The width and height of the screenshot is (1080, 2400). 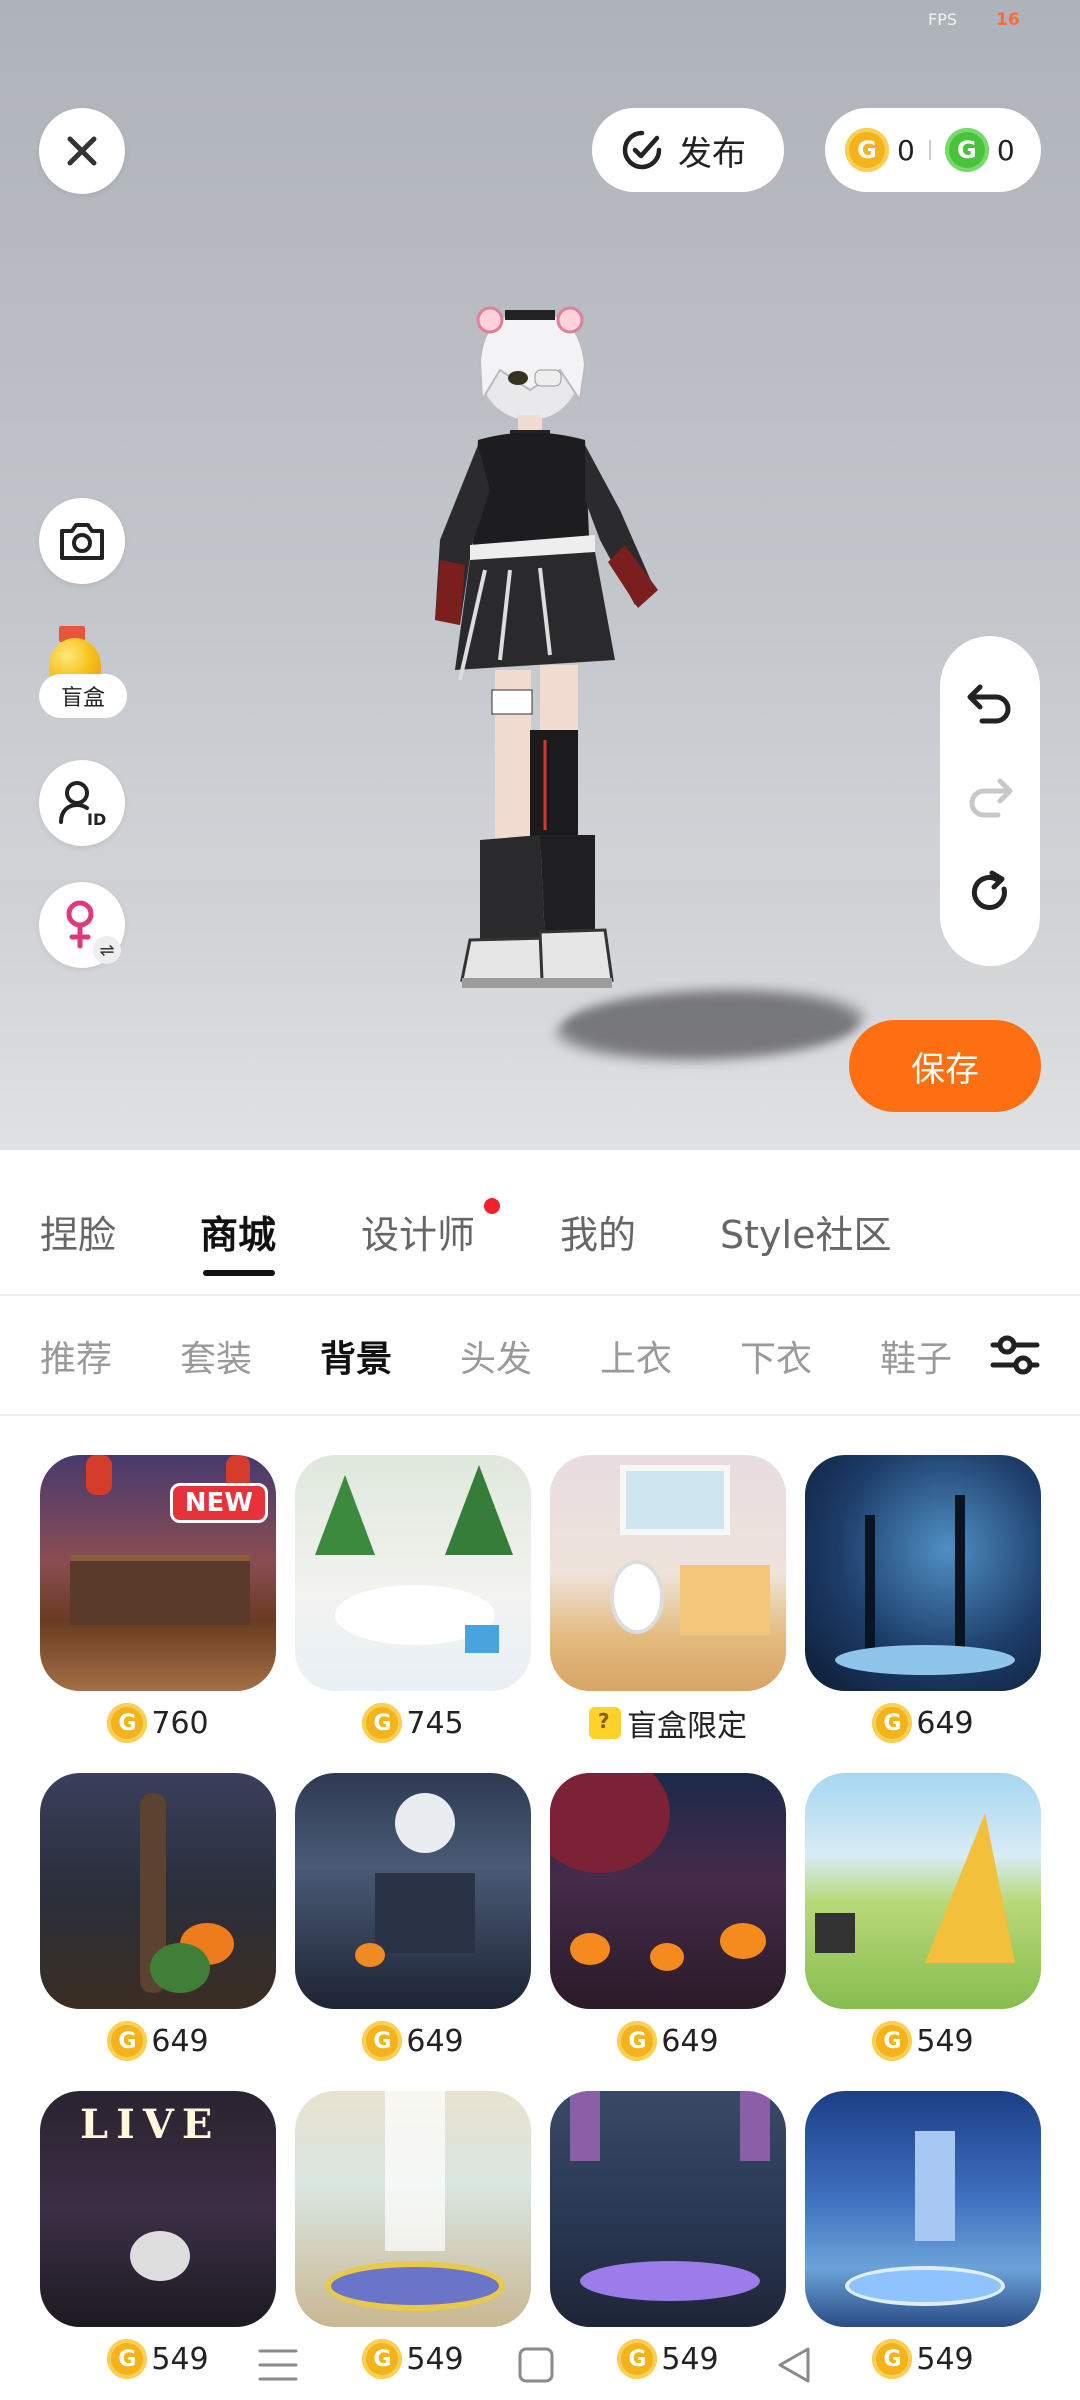 What do you see at coordinates (356, 1356) in the screenshot?
I see `category-background: 背景` at bounding box center [356, 1356].